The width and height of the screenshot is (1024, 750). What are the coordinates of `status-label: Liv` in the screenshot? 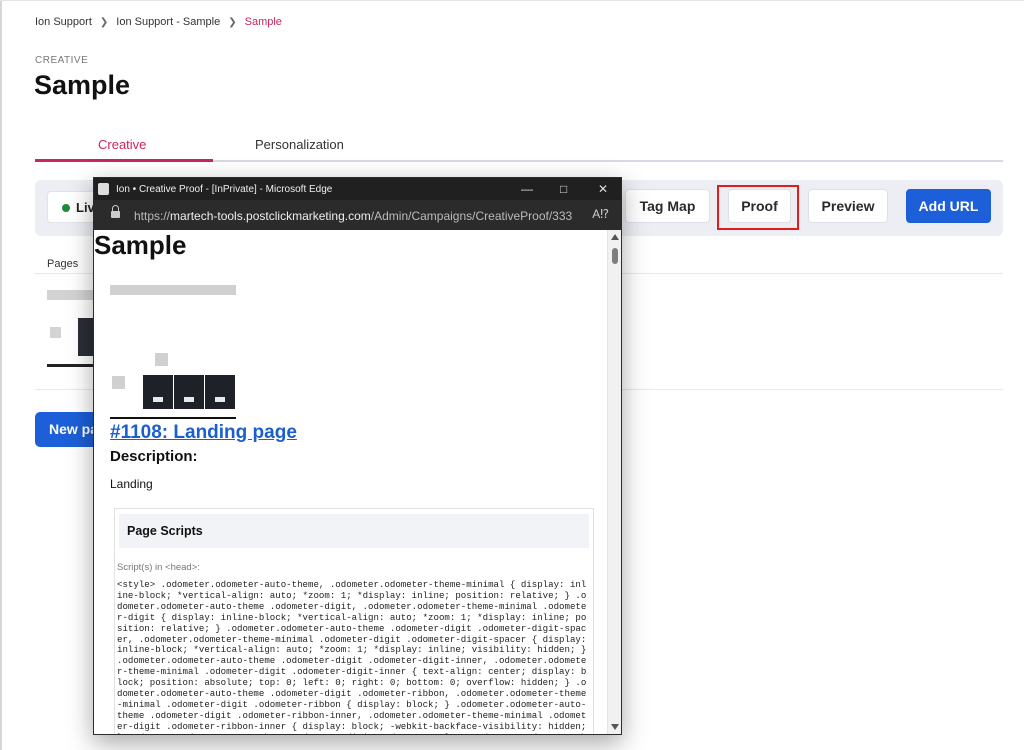 It's located at (85, 207).